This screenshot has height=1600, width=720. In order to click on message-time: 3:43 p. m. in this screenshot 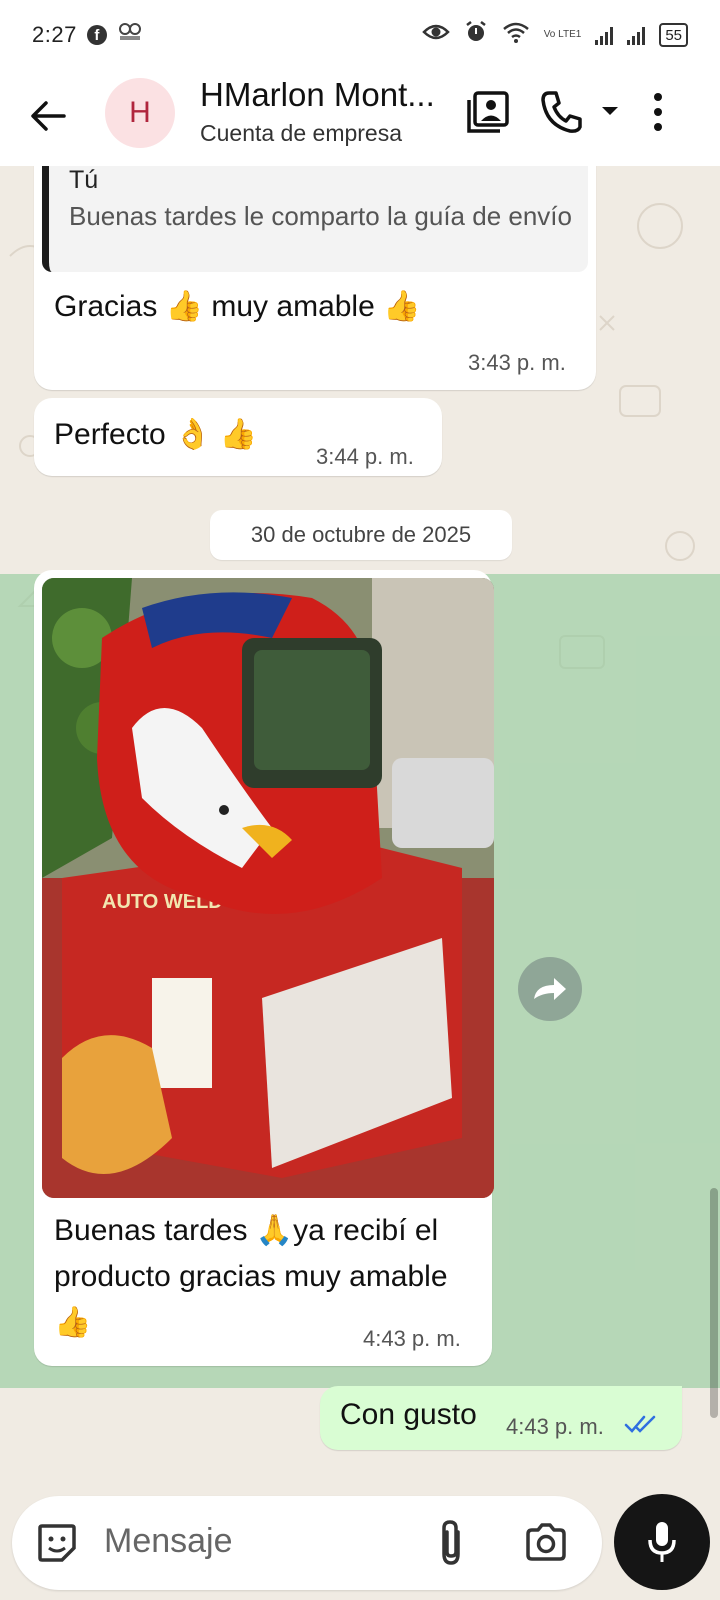, I will do `click(517, 362)`.